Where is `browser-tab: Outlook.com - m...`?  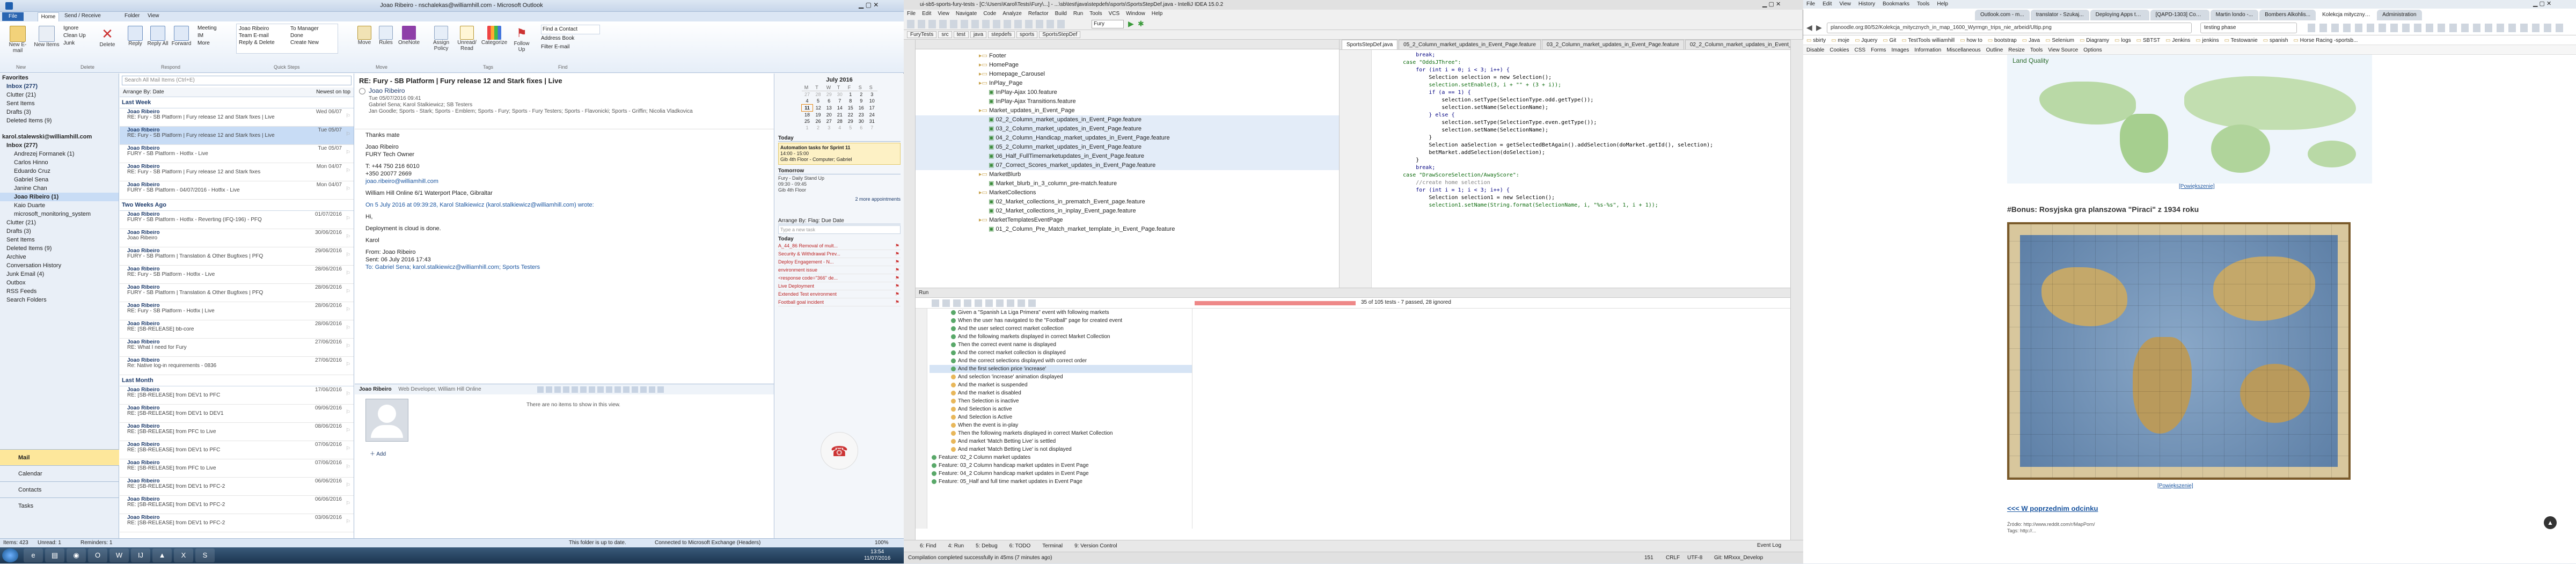 browser-tab: Outlook.com - m... is located at coordinates (2002, 15).